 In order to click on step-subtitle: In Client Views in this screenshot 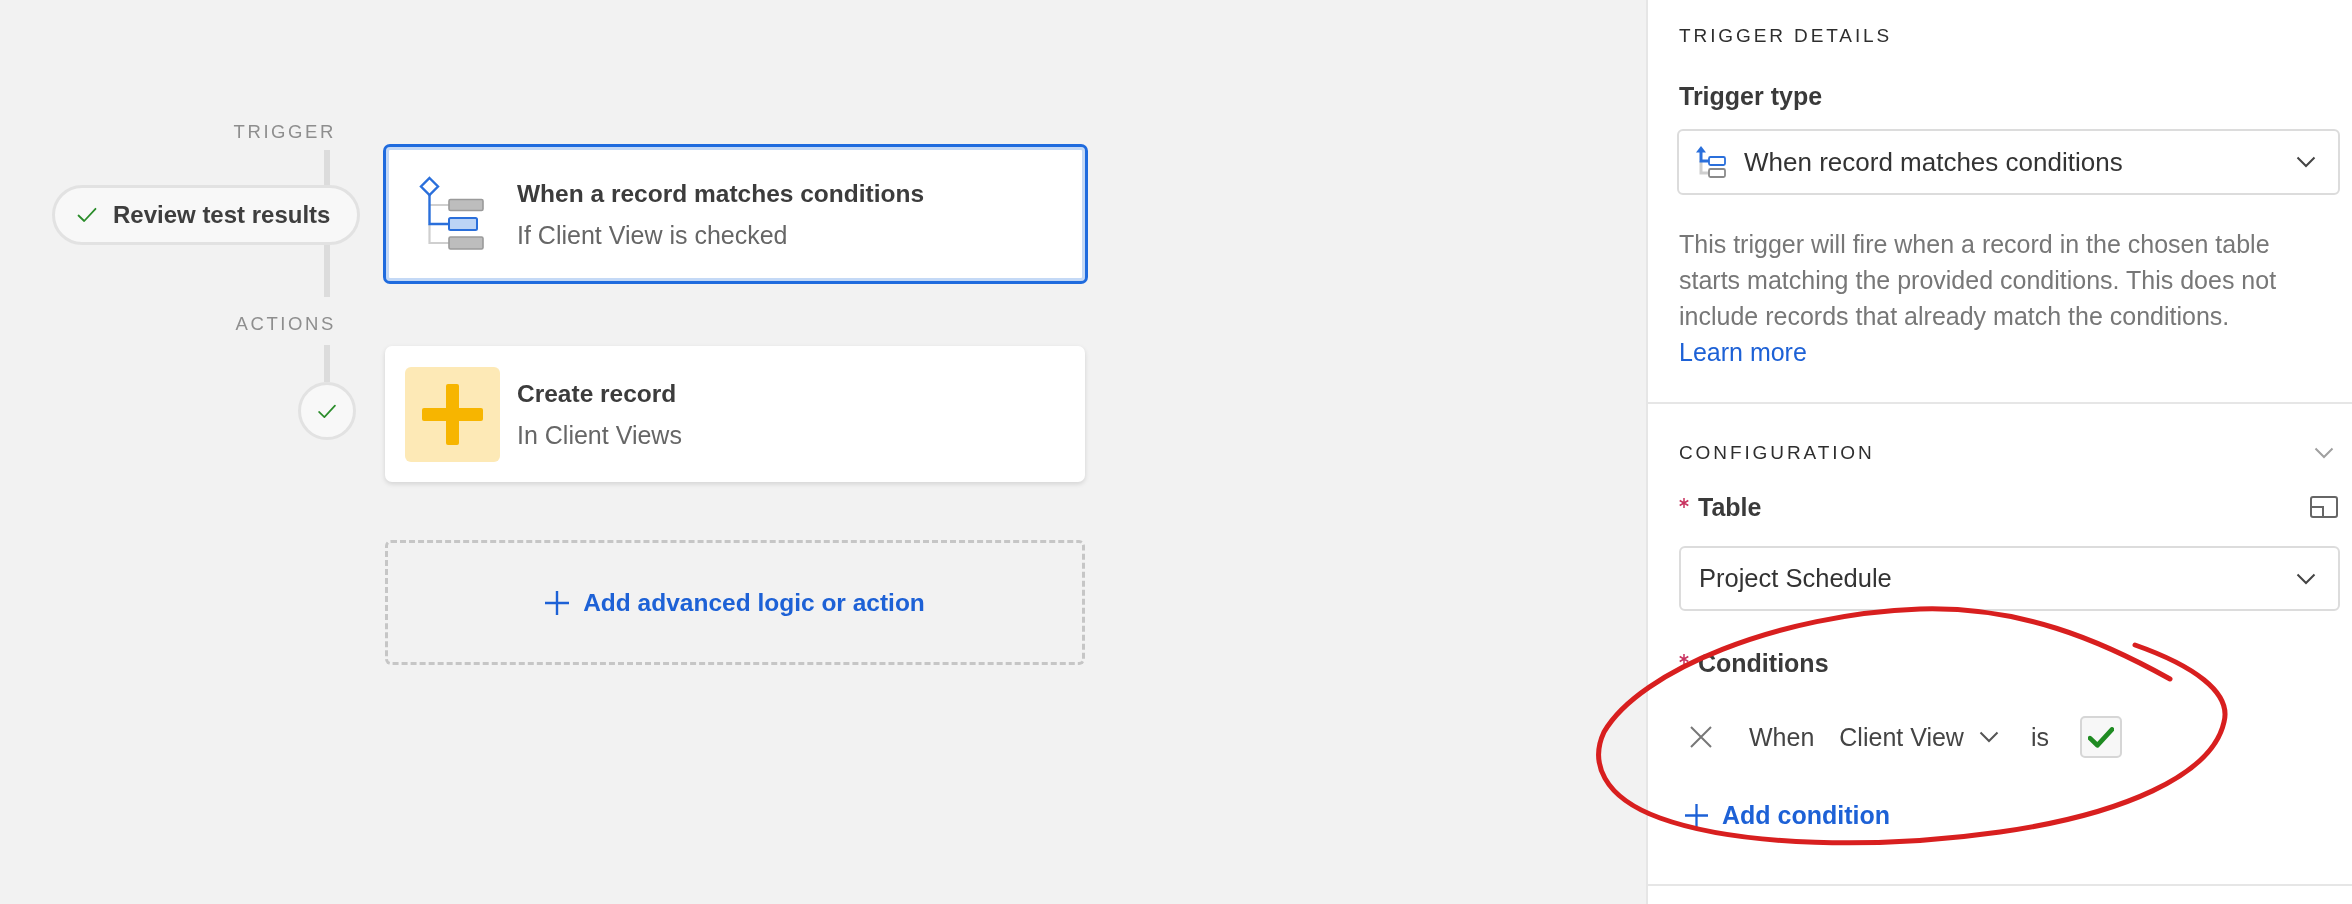, I will do `click(599, 434)`.